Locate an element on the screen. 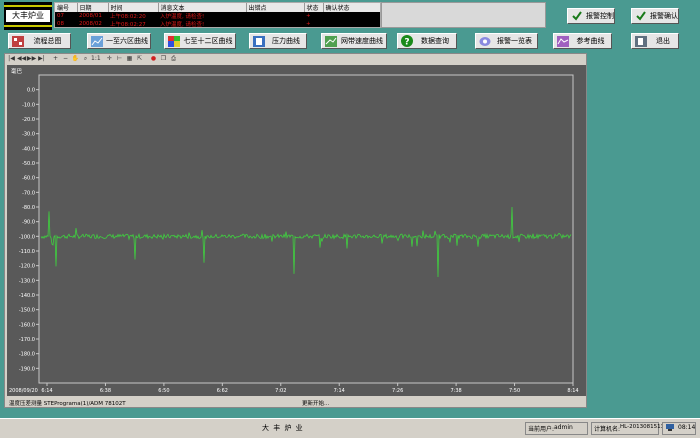 The width and height of the screenshot is (700, 438). alarm-column-header: 时间 is located at coordinates (133, 7).